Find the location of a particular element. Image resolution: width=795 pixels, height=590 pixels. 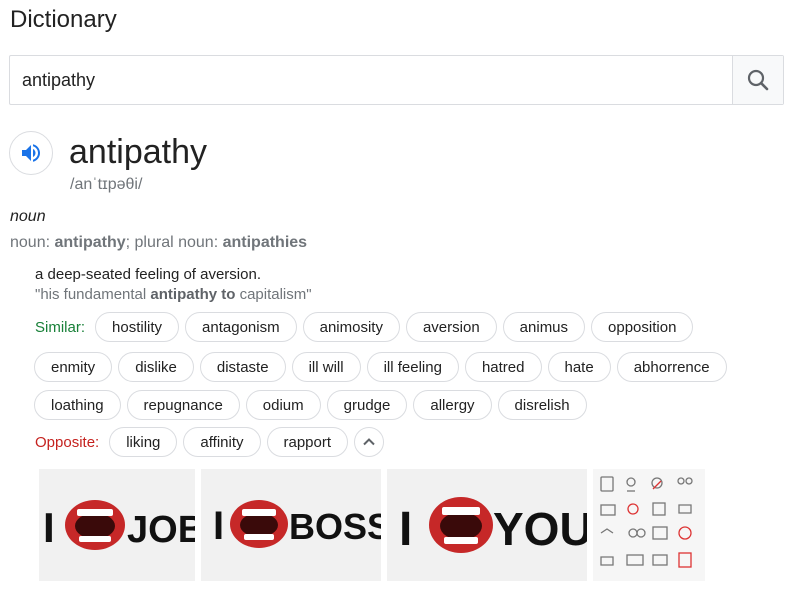

shouting-mouth-image: I BOSS is located at coordinates (297, 524).